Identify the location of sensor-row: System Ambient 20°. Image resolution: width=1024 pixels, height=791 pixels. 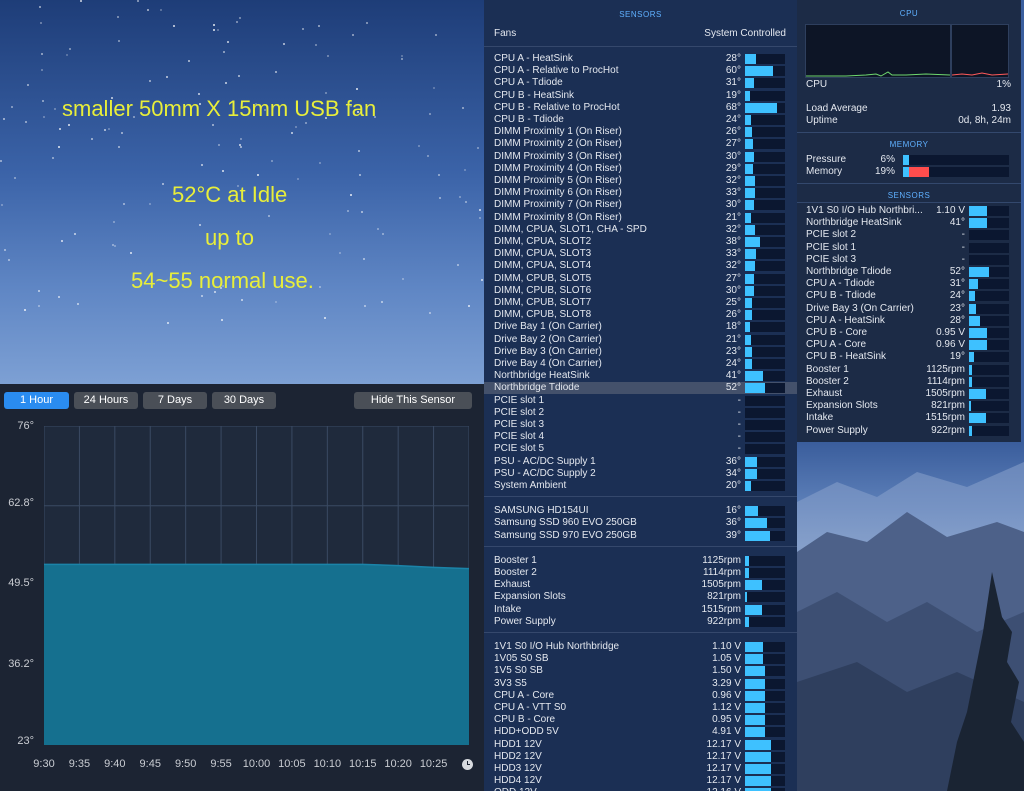
(640, 486).